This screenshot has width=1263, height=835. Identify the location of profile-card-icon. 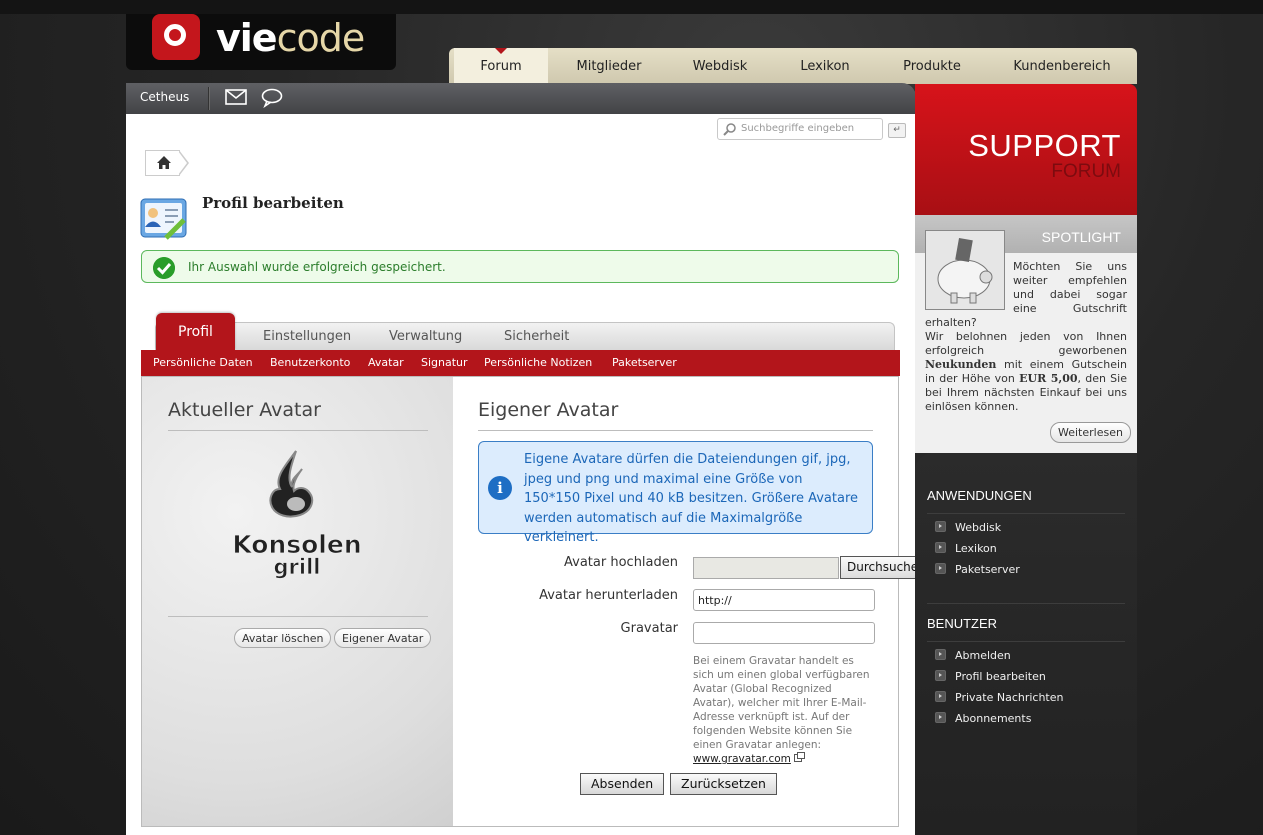
(163, 219).